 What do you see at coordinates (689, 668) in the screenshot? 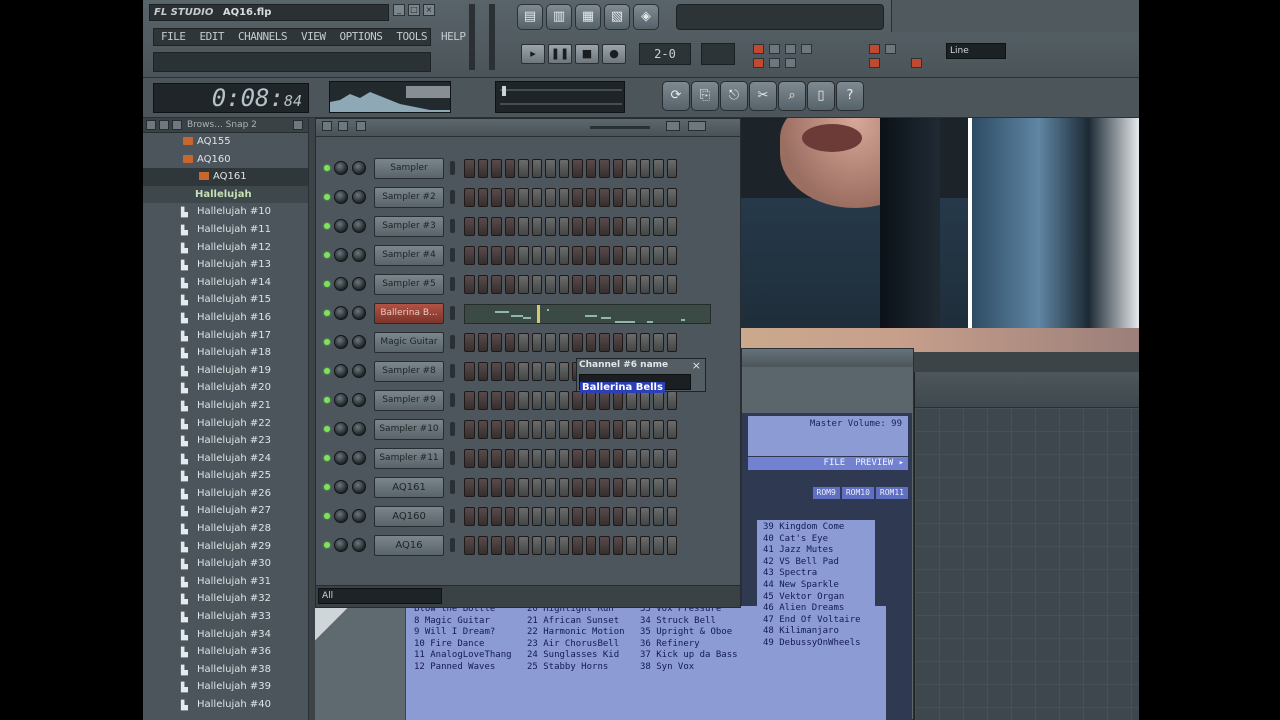
I see `preset-entry: 38 Syn Vox` at bounding box center [689, 668].